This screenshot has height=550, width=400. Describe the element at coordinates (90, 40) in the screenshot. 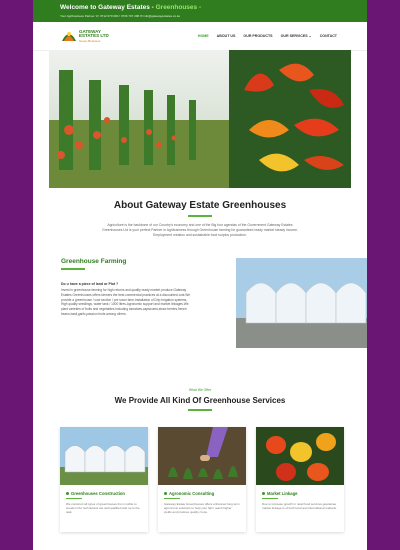

I see `logo-line2: Green Business` at that location.